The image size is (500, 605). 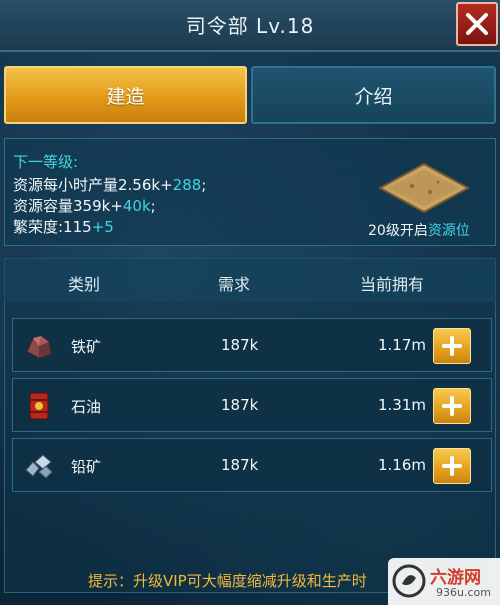 I want to click on window-header: 司令部 Lv.18, so click(x=250, y=26).